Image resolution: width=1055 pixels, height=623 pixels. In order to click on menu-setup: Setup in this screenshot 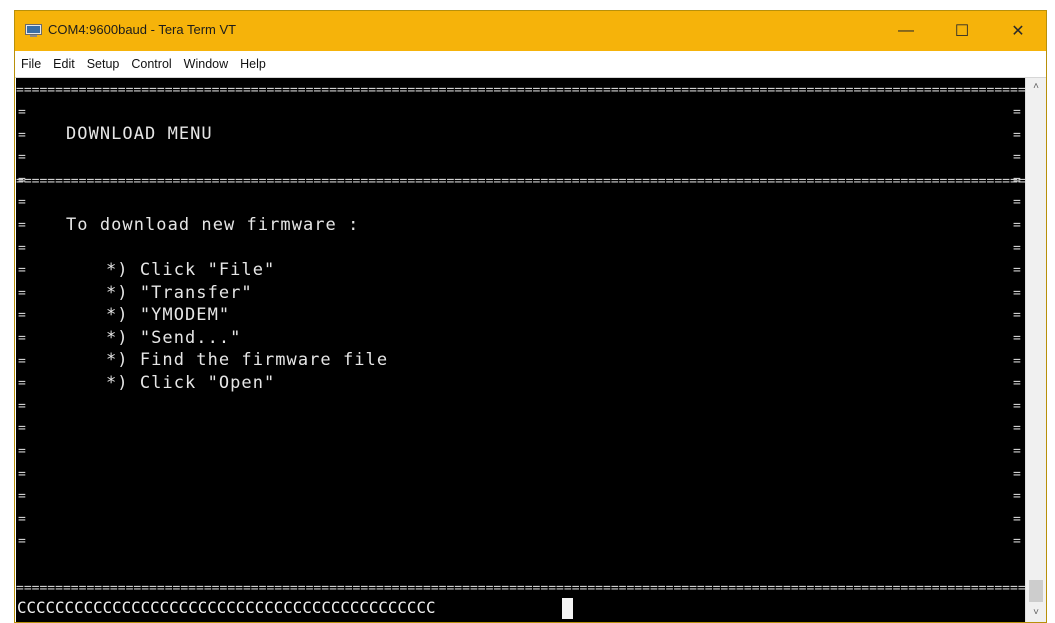, I will do `click(103, 64)`.